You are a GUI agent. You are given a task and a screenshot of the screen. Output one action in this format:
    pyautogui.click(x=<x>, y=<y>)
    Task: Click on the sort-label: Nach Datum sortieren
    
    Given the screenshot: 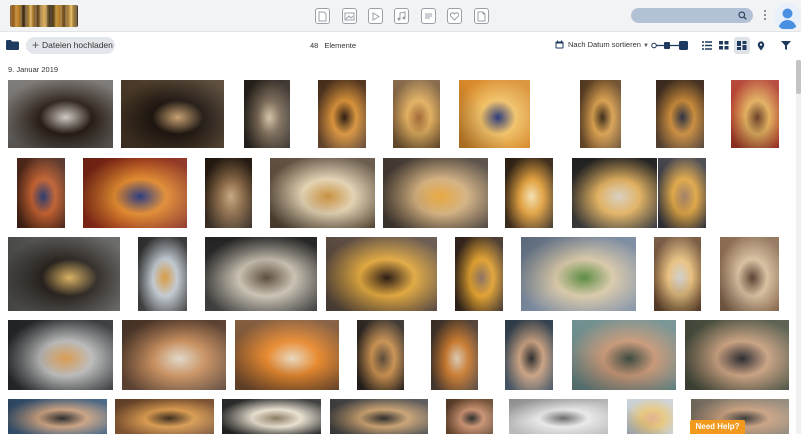 What is the action you would take?
    pyautogui.click(x=604, y=44)
    